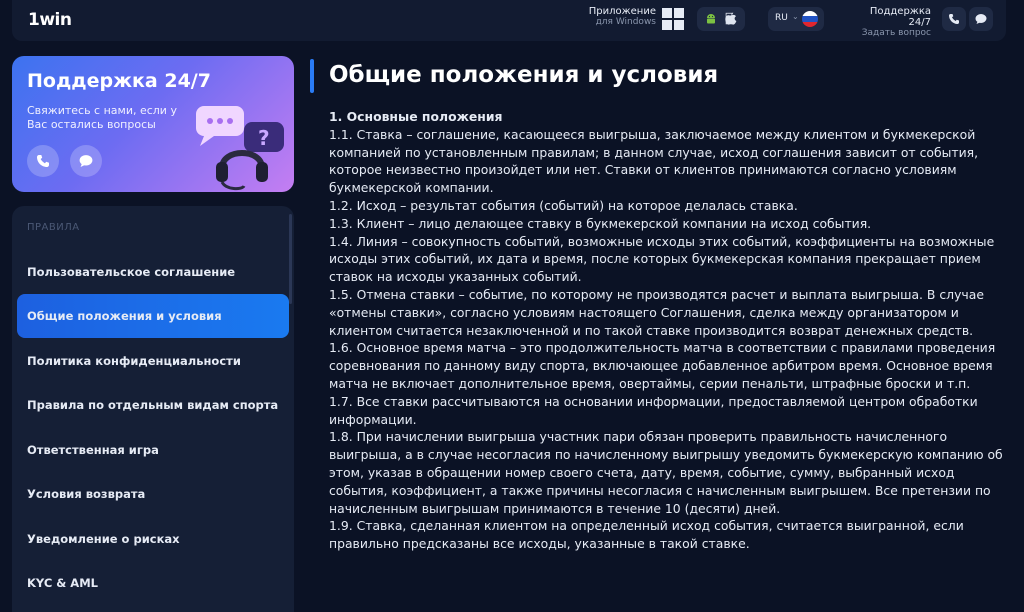  I want to click on russia-flag-icon, so click(810, 19).